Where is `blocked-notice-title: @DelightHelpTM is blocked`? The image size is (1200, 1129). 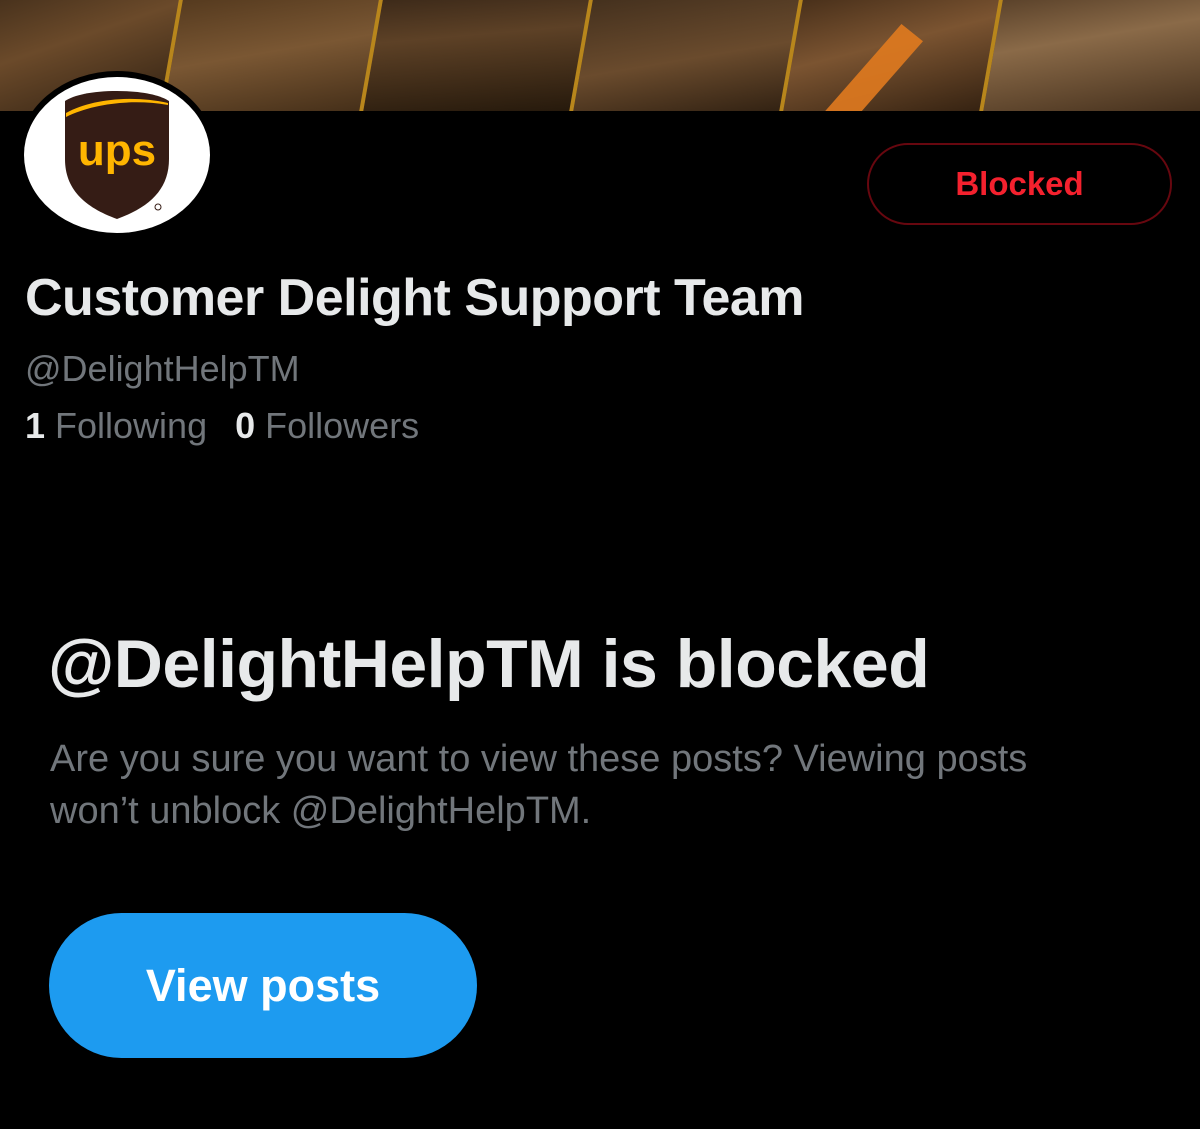 blocked-notice-title: @DelightHelpTM is blocked is located at coordinates (489, 664).